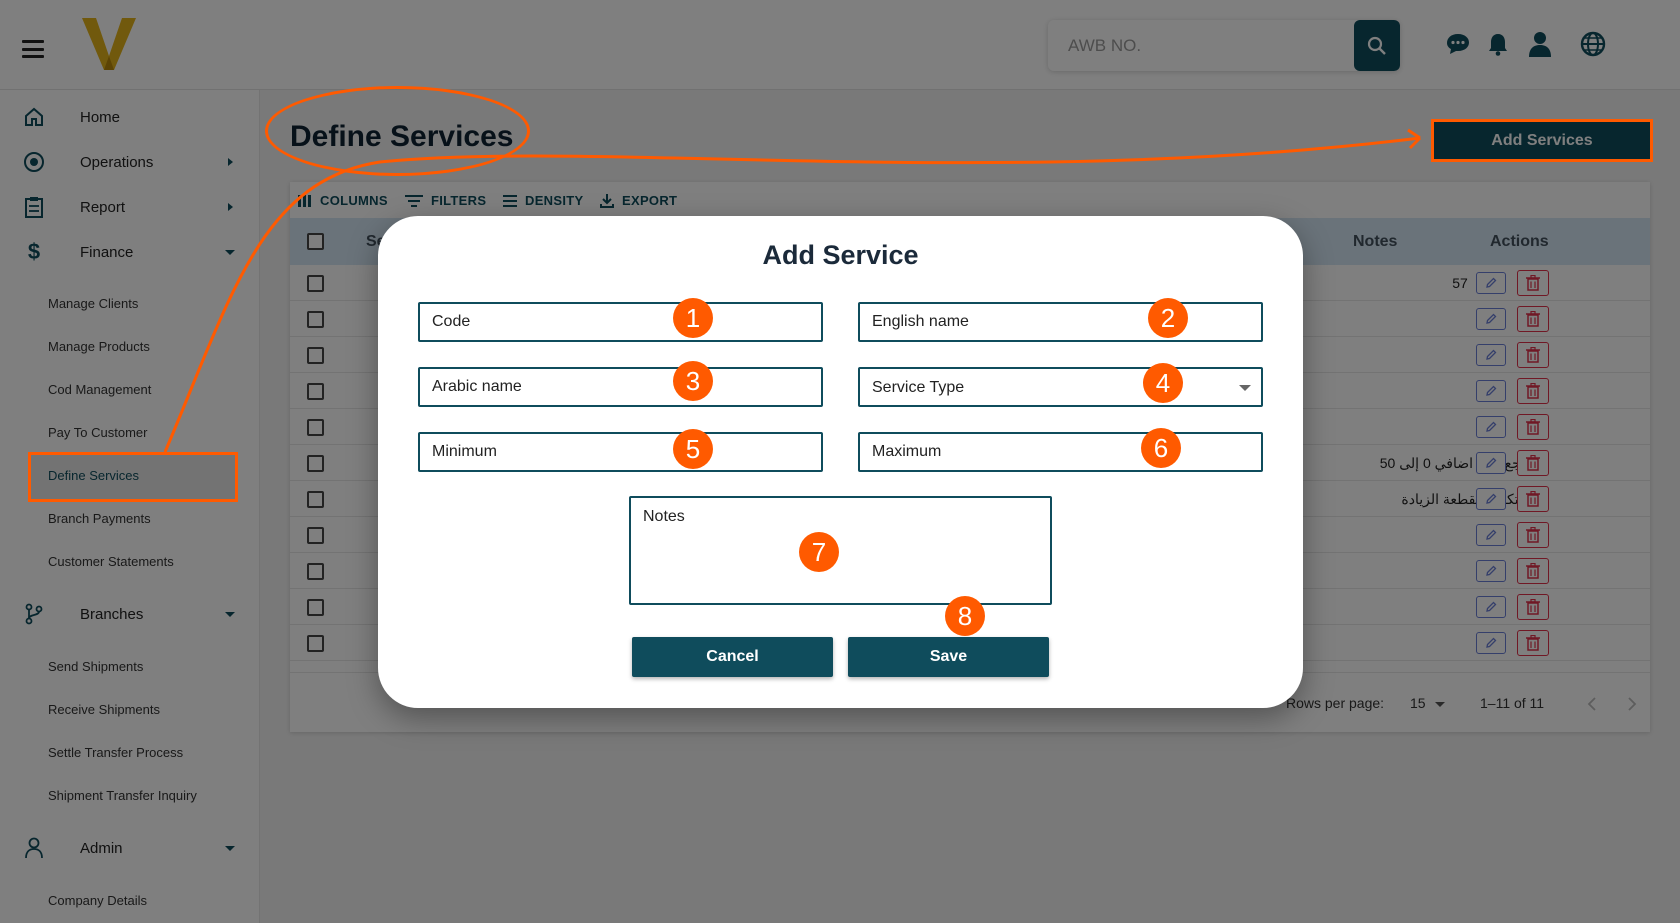  What do you see at coordinates (133, 477) in the screenshot?
I see `sidebar-highlight-box` at bounding box center [133, 477].